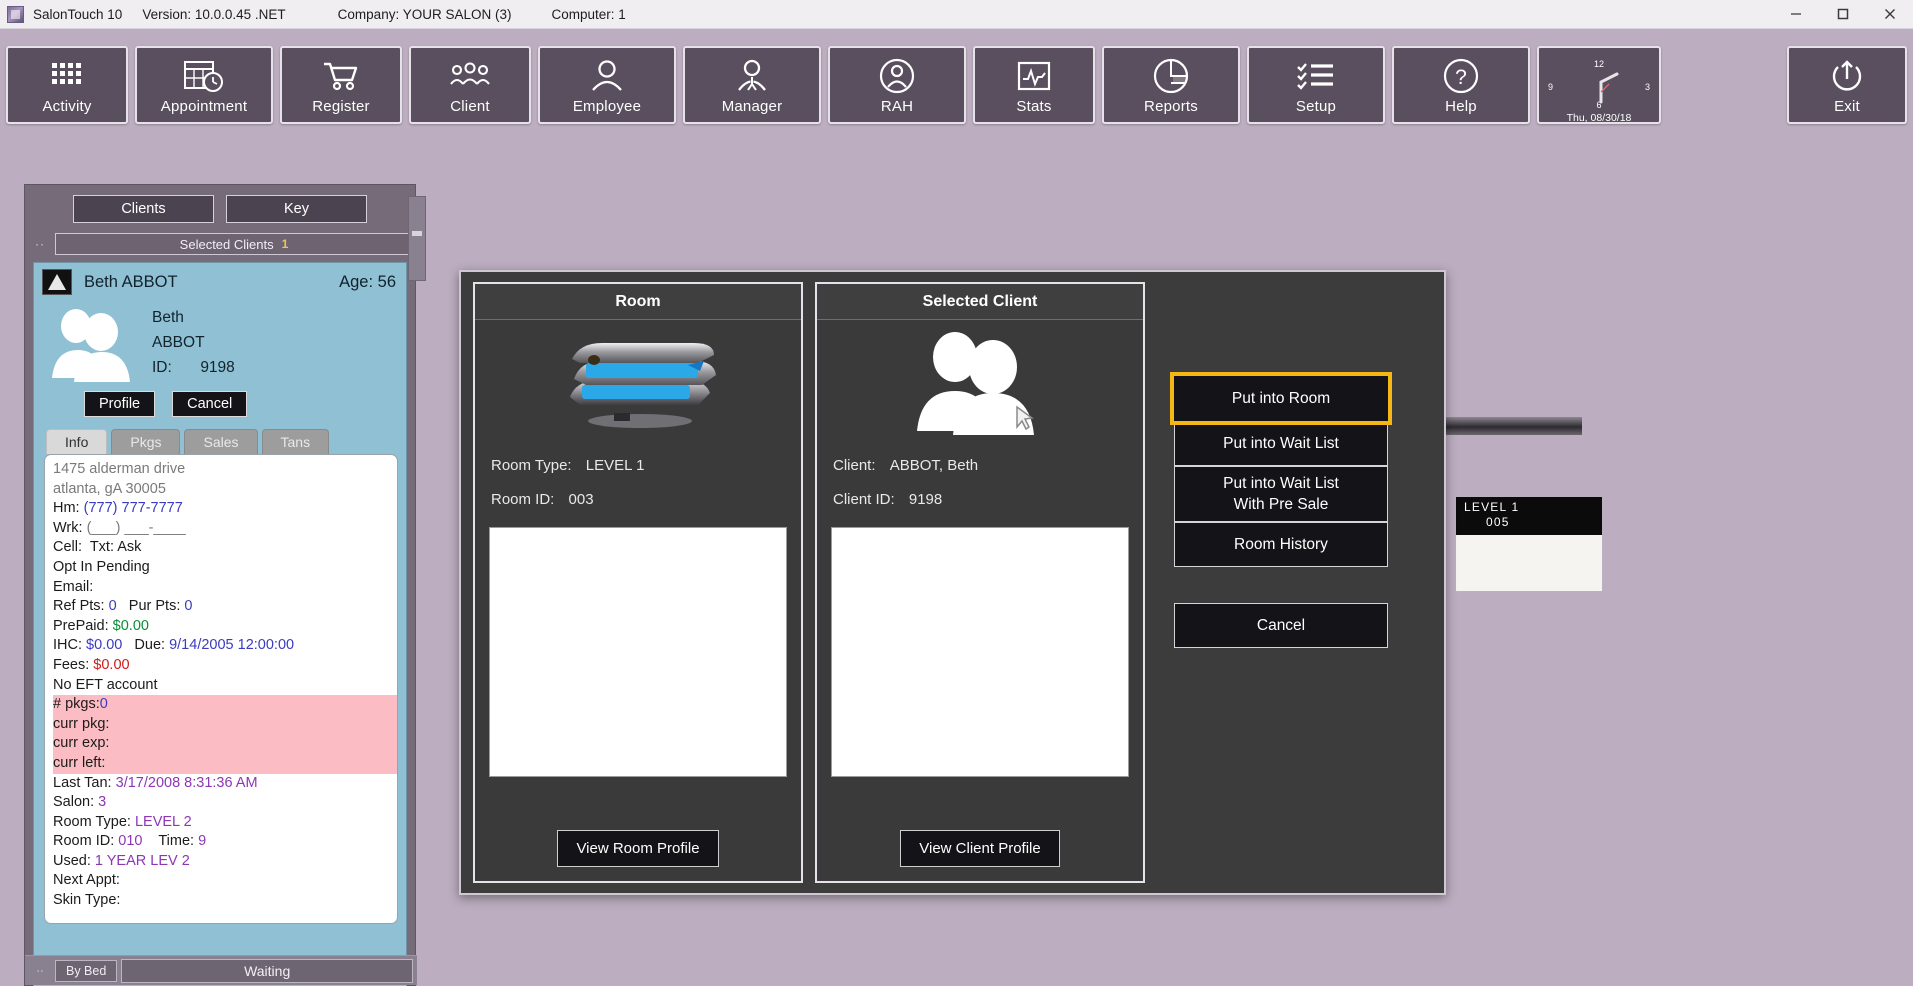 This screenshot has height=986, width=1913. Describe the element at coordinates (15, 14) in the screenshot. I see `app-logo-icon` at that location.